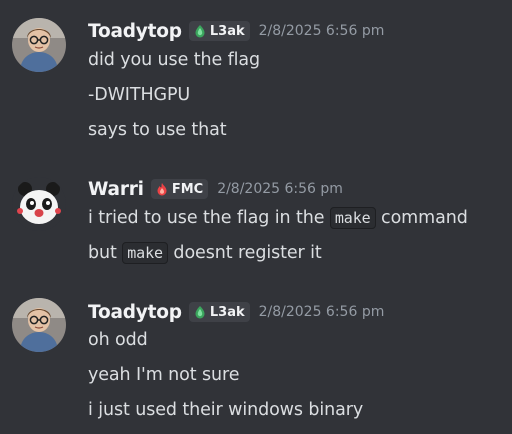 The height and width of the screenshot is (434, 512). I want to click on text-segment: command, so click(421, 218).